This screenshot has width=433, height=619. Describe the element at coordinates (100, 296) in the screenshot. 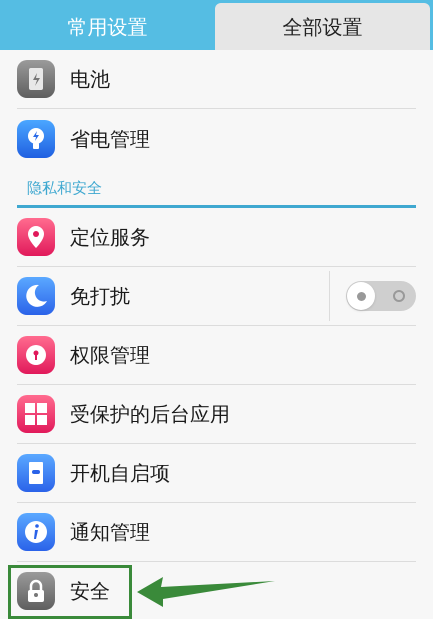

I see `row-label: 免打扰` at that location.